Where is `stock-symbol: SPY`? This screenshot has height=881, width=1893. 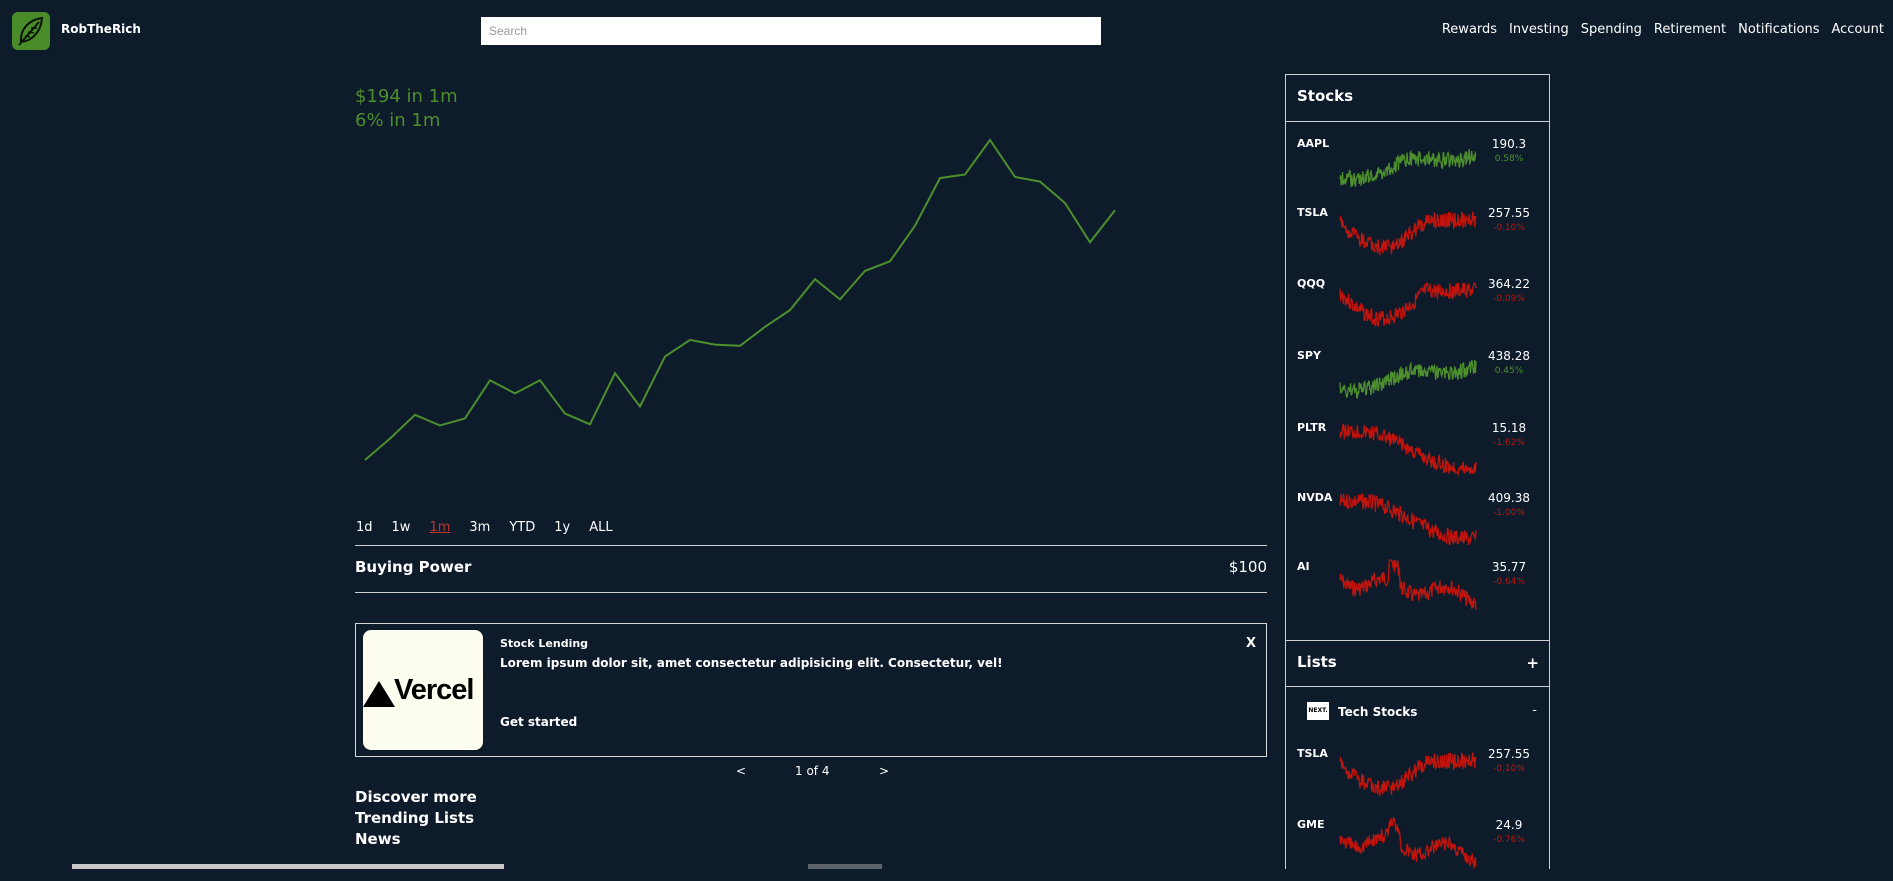
stock-symbol: SPY is located at coordinates (1309, 355).